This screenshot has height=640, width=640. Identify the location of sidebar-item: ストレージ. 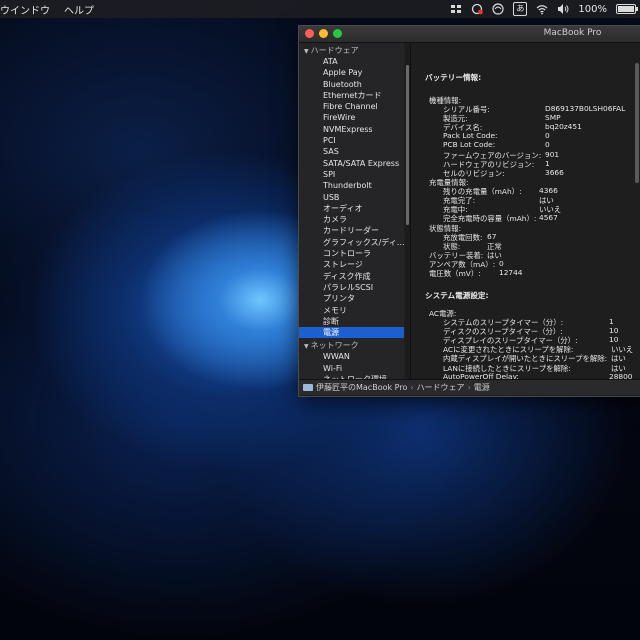
(351, 264).